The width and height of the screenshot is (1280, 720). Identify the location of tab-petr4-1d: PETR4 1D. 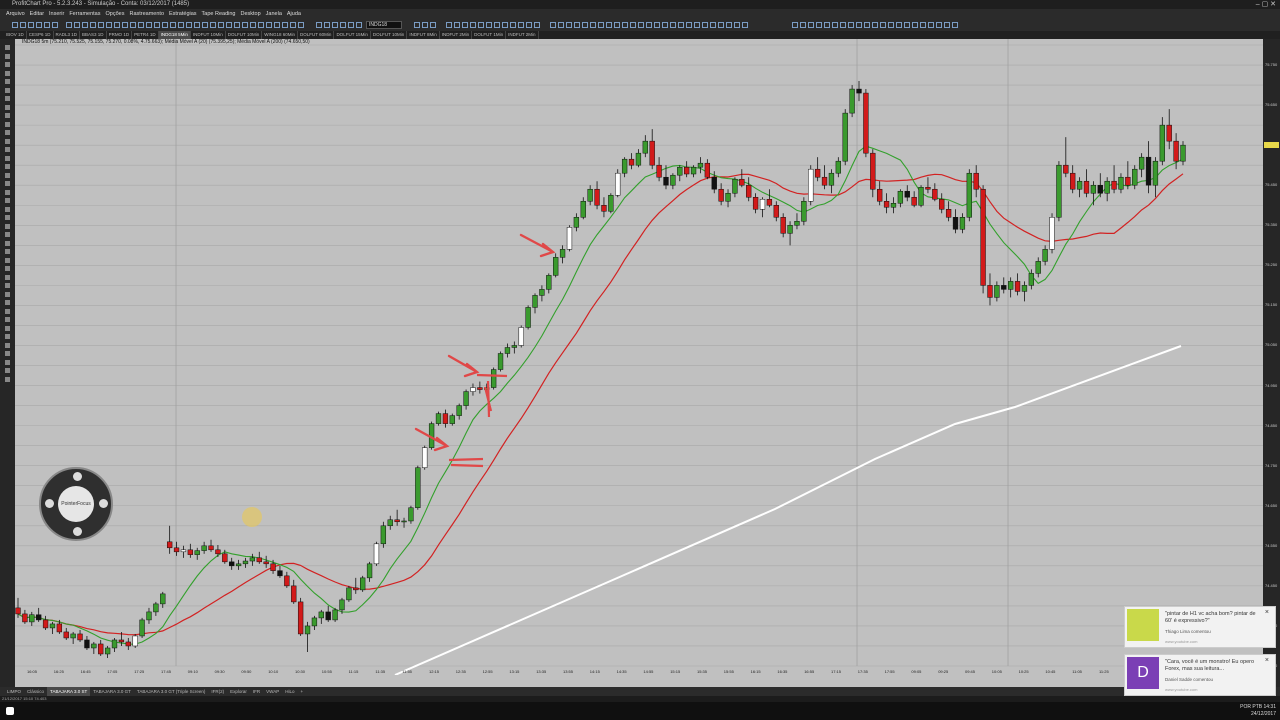
(145, 35).